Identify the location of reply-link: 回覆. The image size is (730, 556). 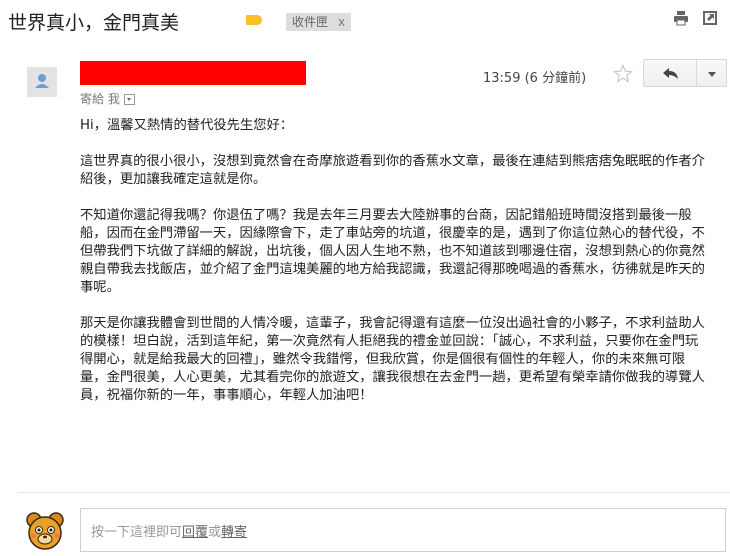
(195, 532).